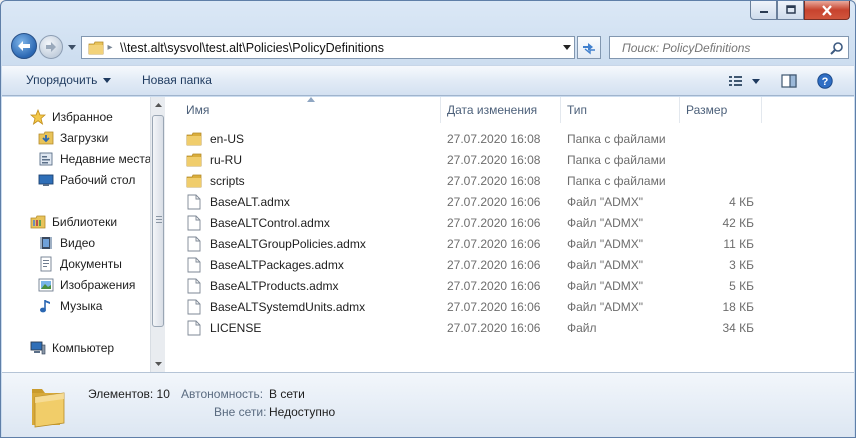  I want to click on sidebar-label: Документы, so click(91, 264).